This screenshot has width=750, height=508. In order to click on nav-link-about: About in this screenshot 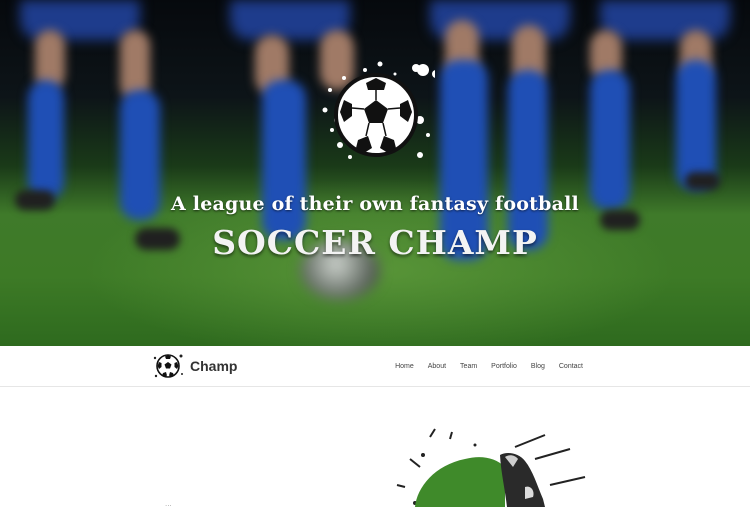, I will do `click(437, 366)`.